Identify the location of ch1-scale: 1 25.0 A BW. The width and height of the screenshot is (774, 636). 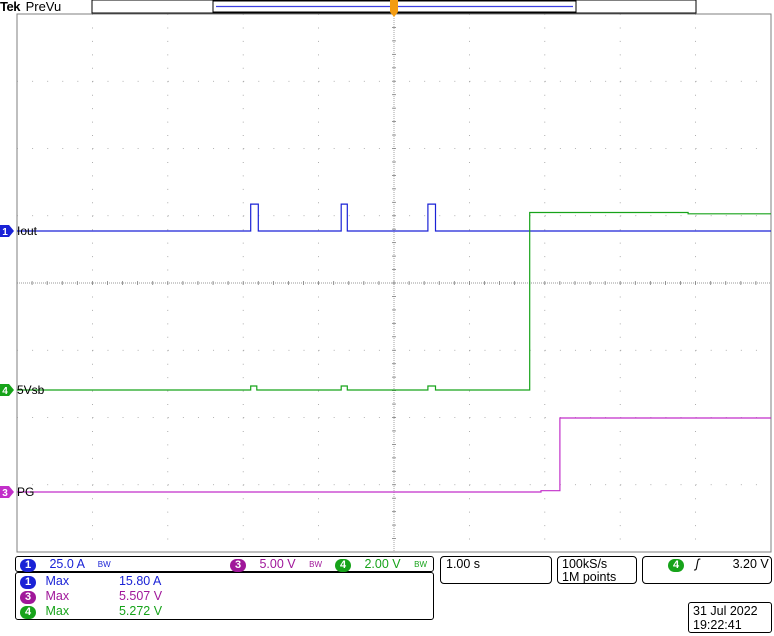
(65, 564).